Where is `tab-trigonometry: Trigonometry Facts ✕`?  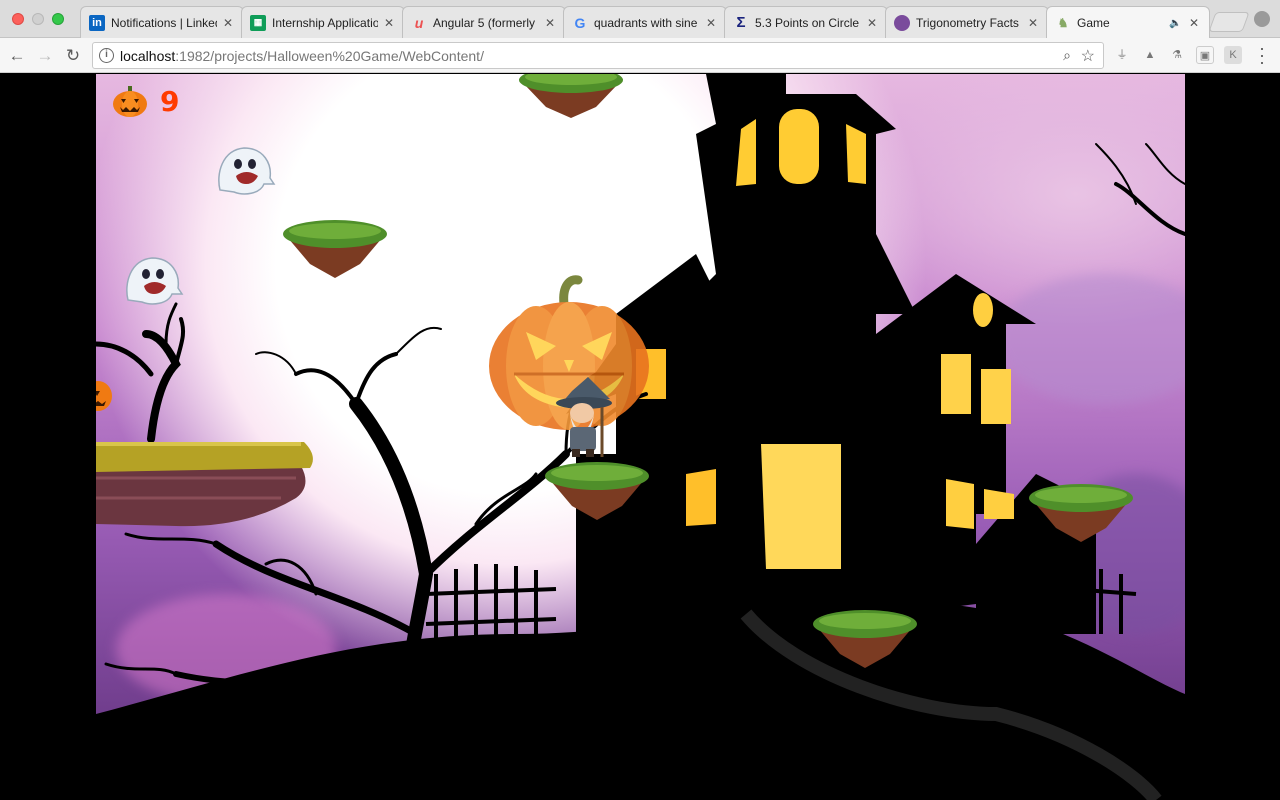
tab-trigonometry: Trigonometry Facts ✕ is located at coordinates (967, 22).